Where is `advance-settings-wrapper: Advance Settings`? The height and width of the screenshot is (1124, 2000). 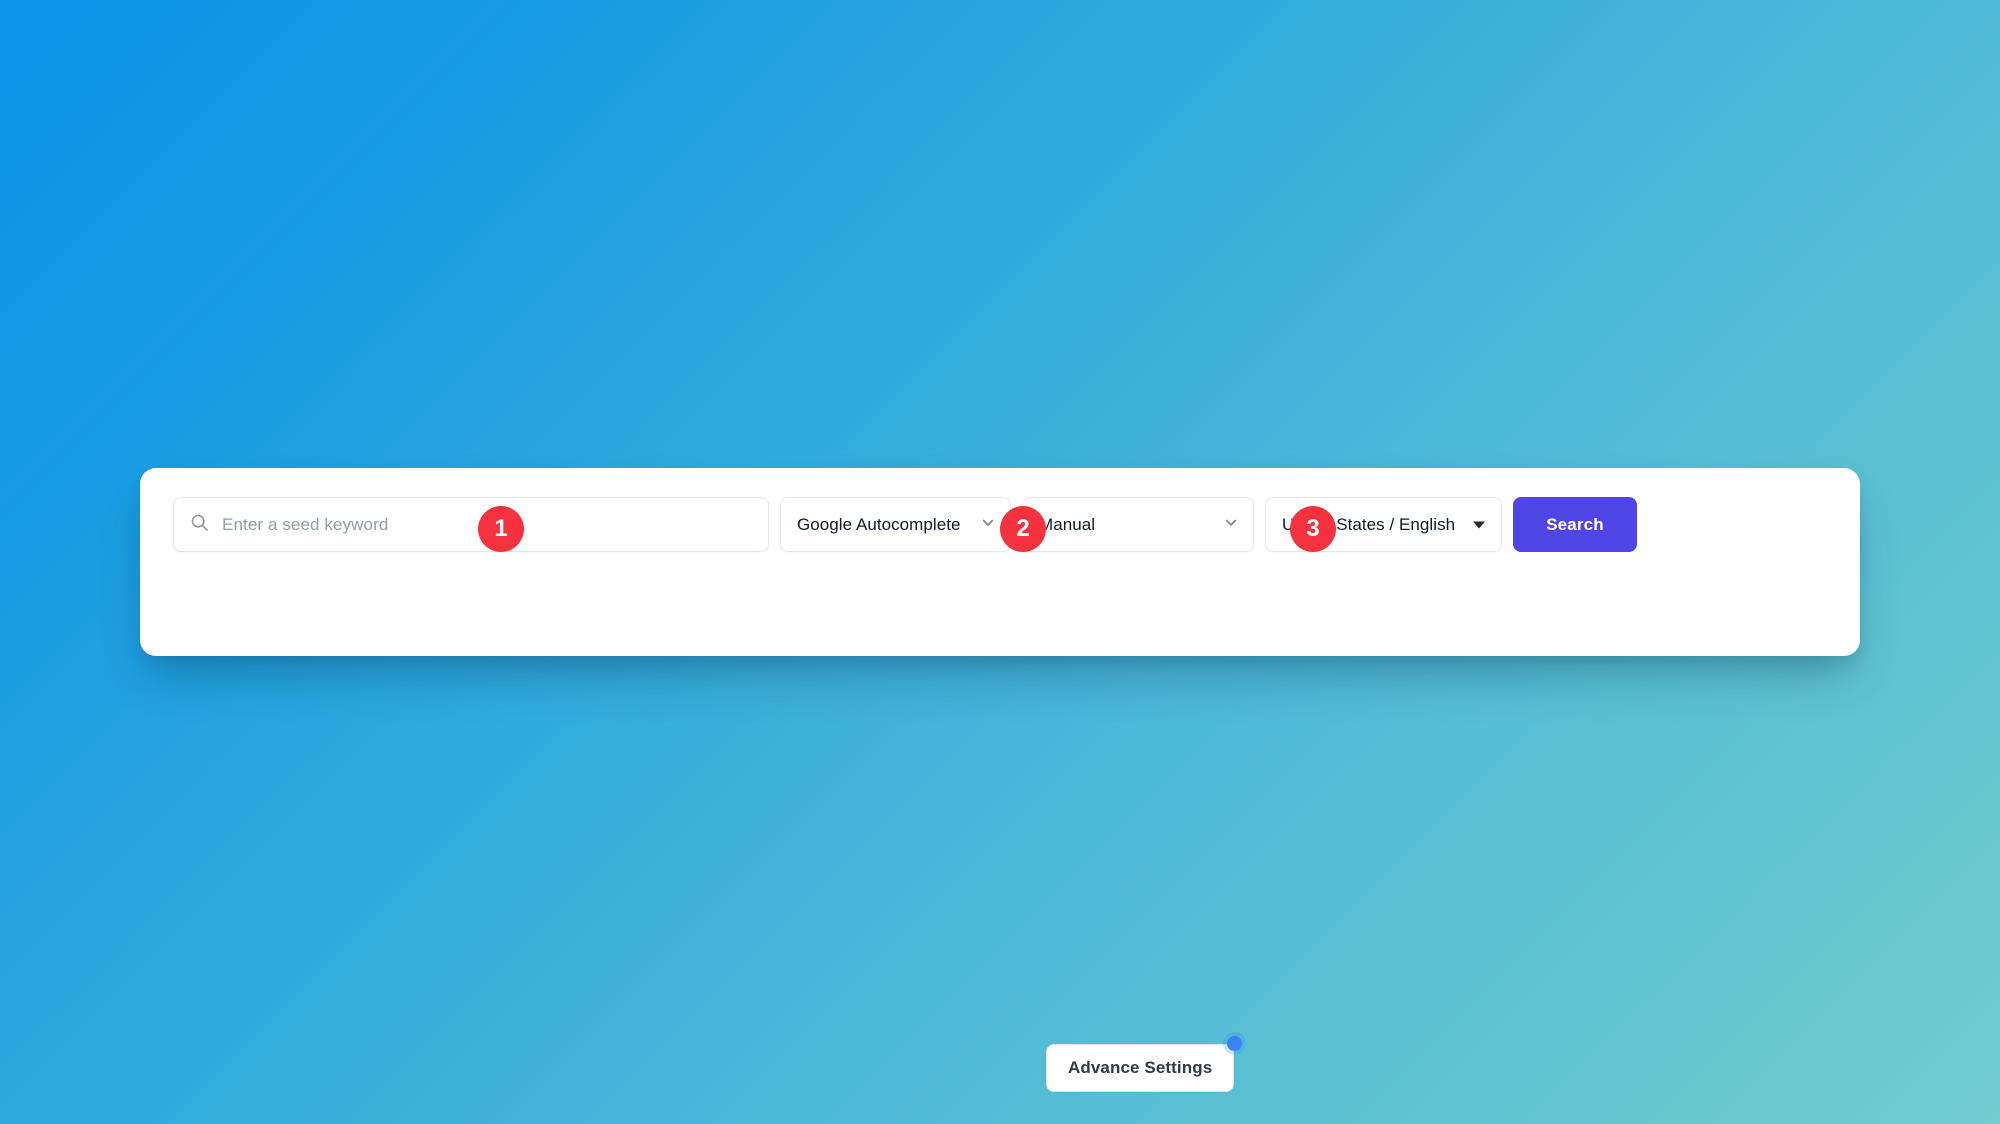 advance-settings-wrapper: Advance Settings is located at coordinates (1144, 1064).